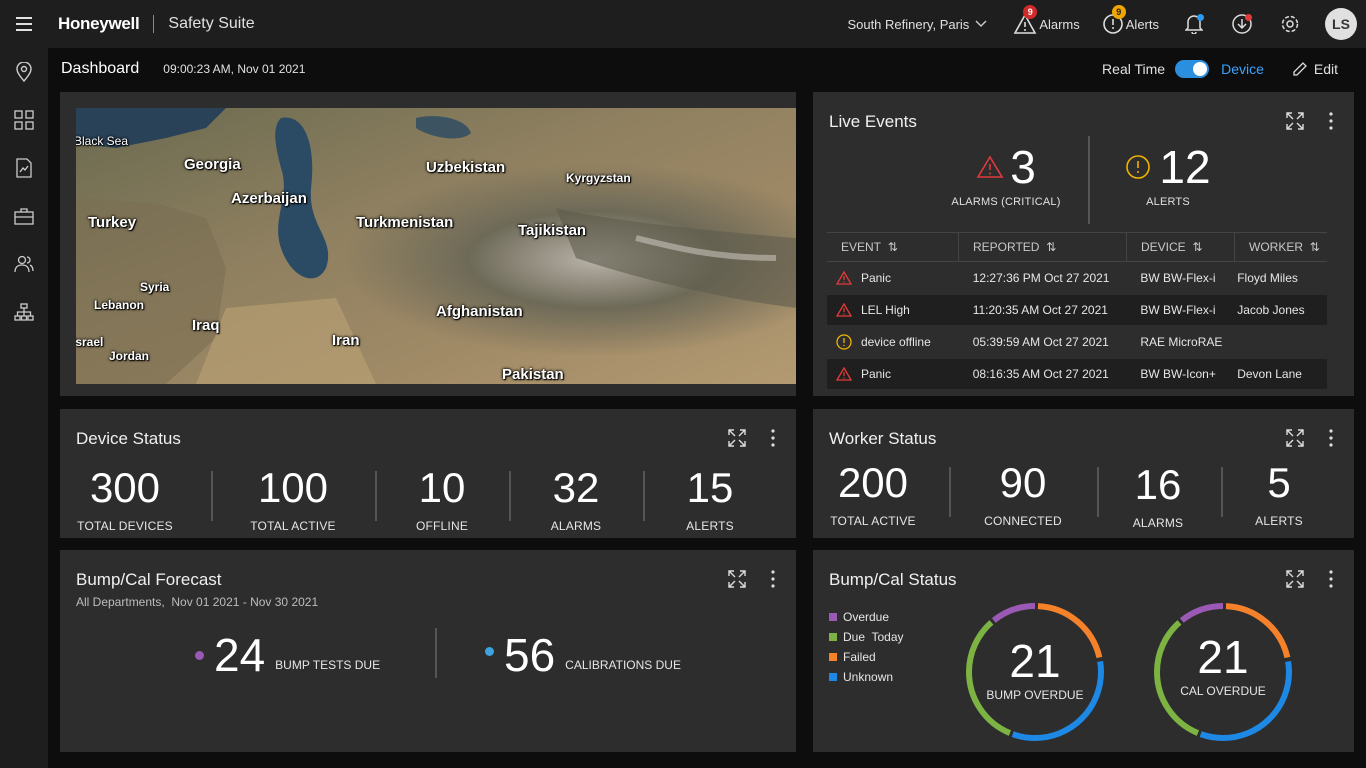 The height and width of the screenshot is (768, 1366). What do you see at coordinates (1006, 176) in the screenshot?
I see `critical-alarms-stat: 3 ALARMS (CRITICAL)` at bounding box center [1006, 176].